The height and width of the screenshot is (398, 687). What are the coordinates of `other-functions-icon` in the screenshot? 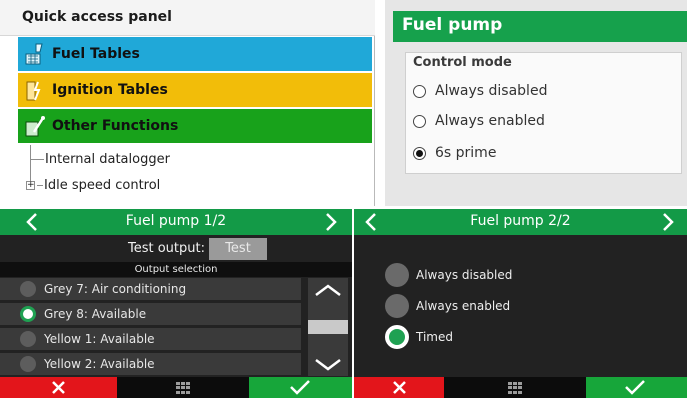 It's located at (35, 126).